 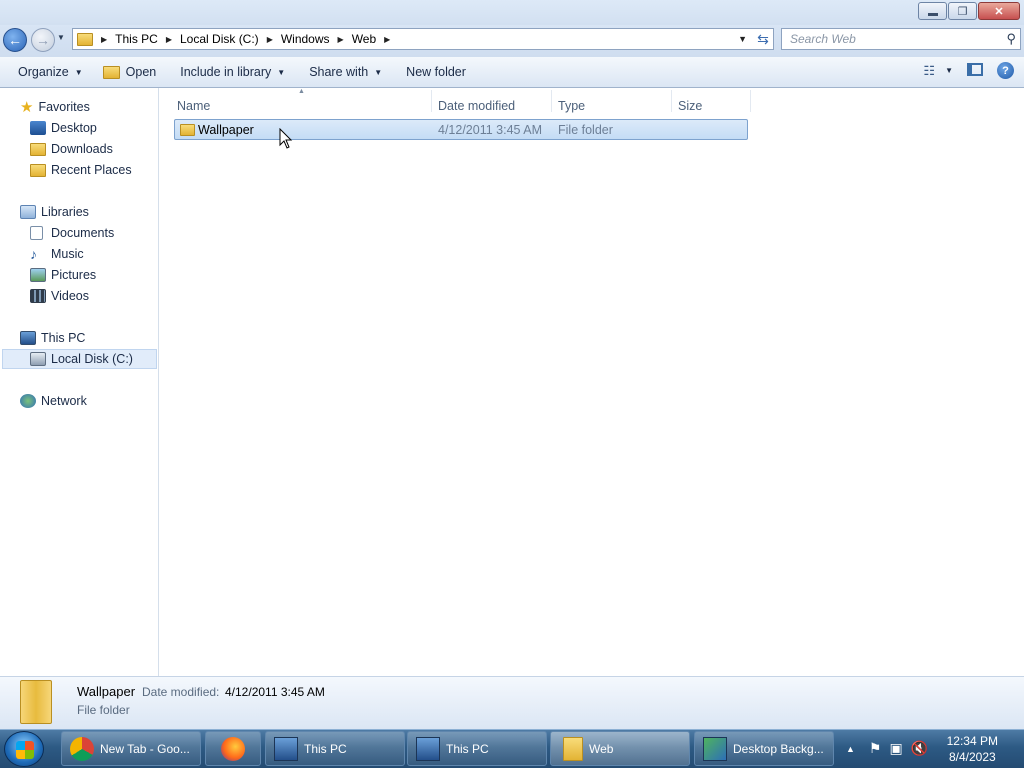 I want to click on history-dropdown: ▼, so click(x=61, y=37).